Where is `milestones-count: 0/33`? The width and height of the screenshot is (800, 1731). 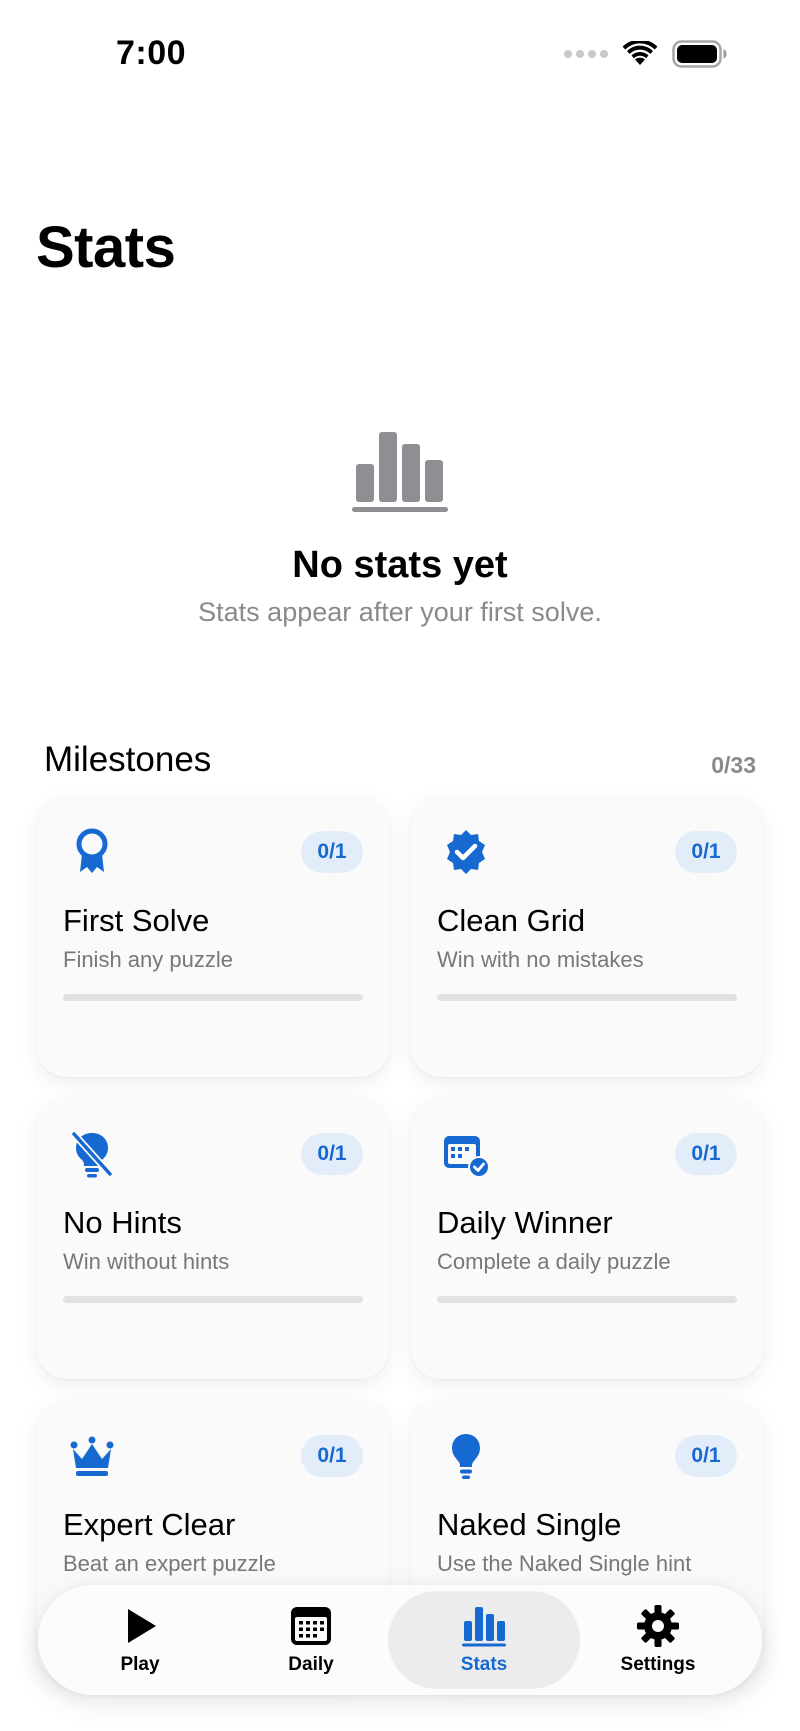
milestones-count: 0/33 is located at coordinates (733, 765).